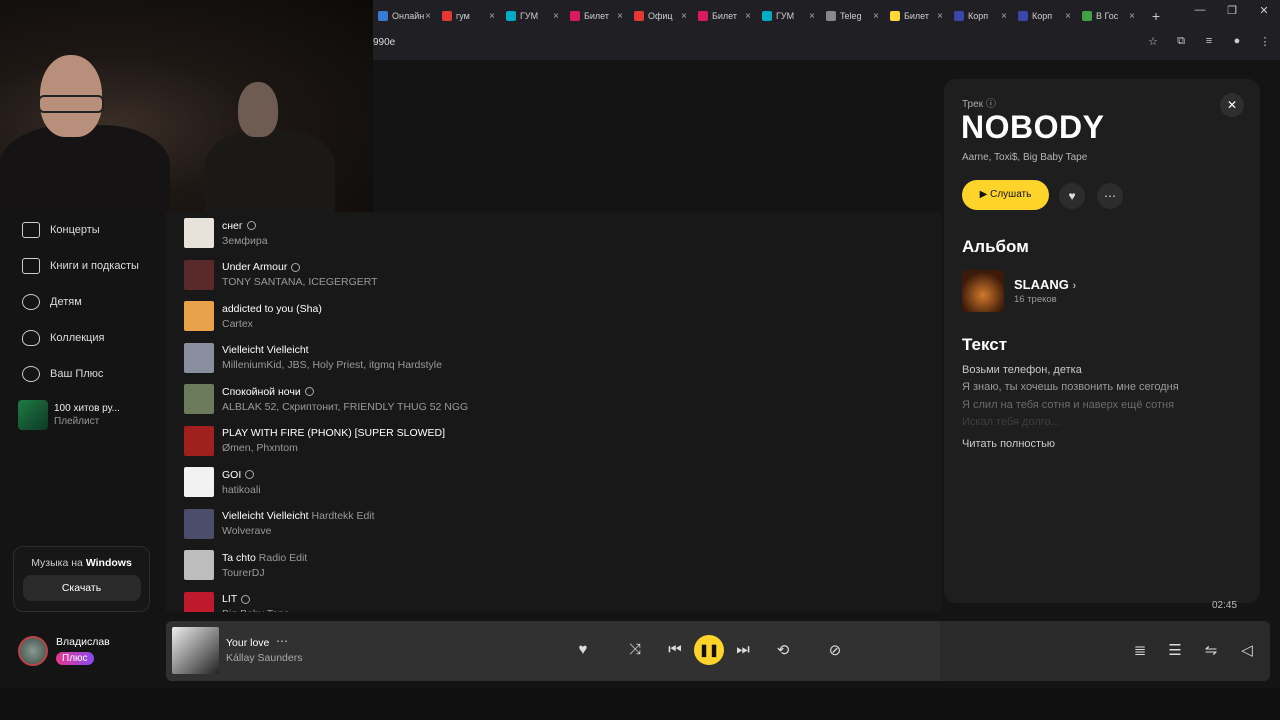  Describe the element at coordinates (1019, 291) in the screenshot. I see `album-link: SLAANG › 16 треков` at that location.